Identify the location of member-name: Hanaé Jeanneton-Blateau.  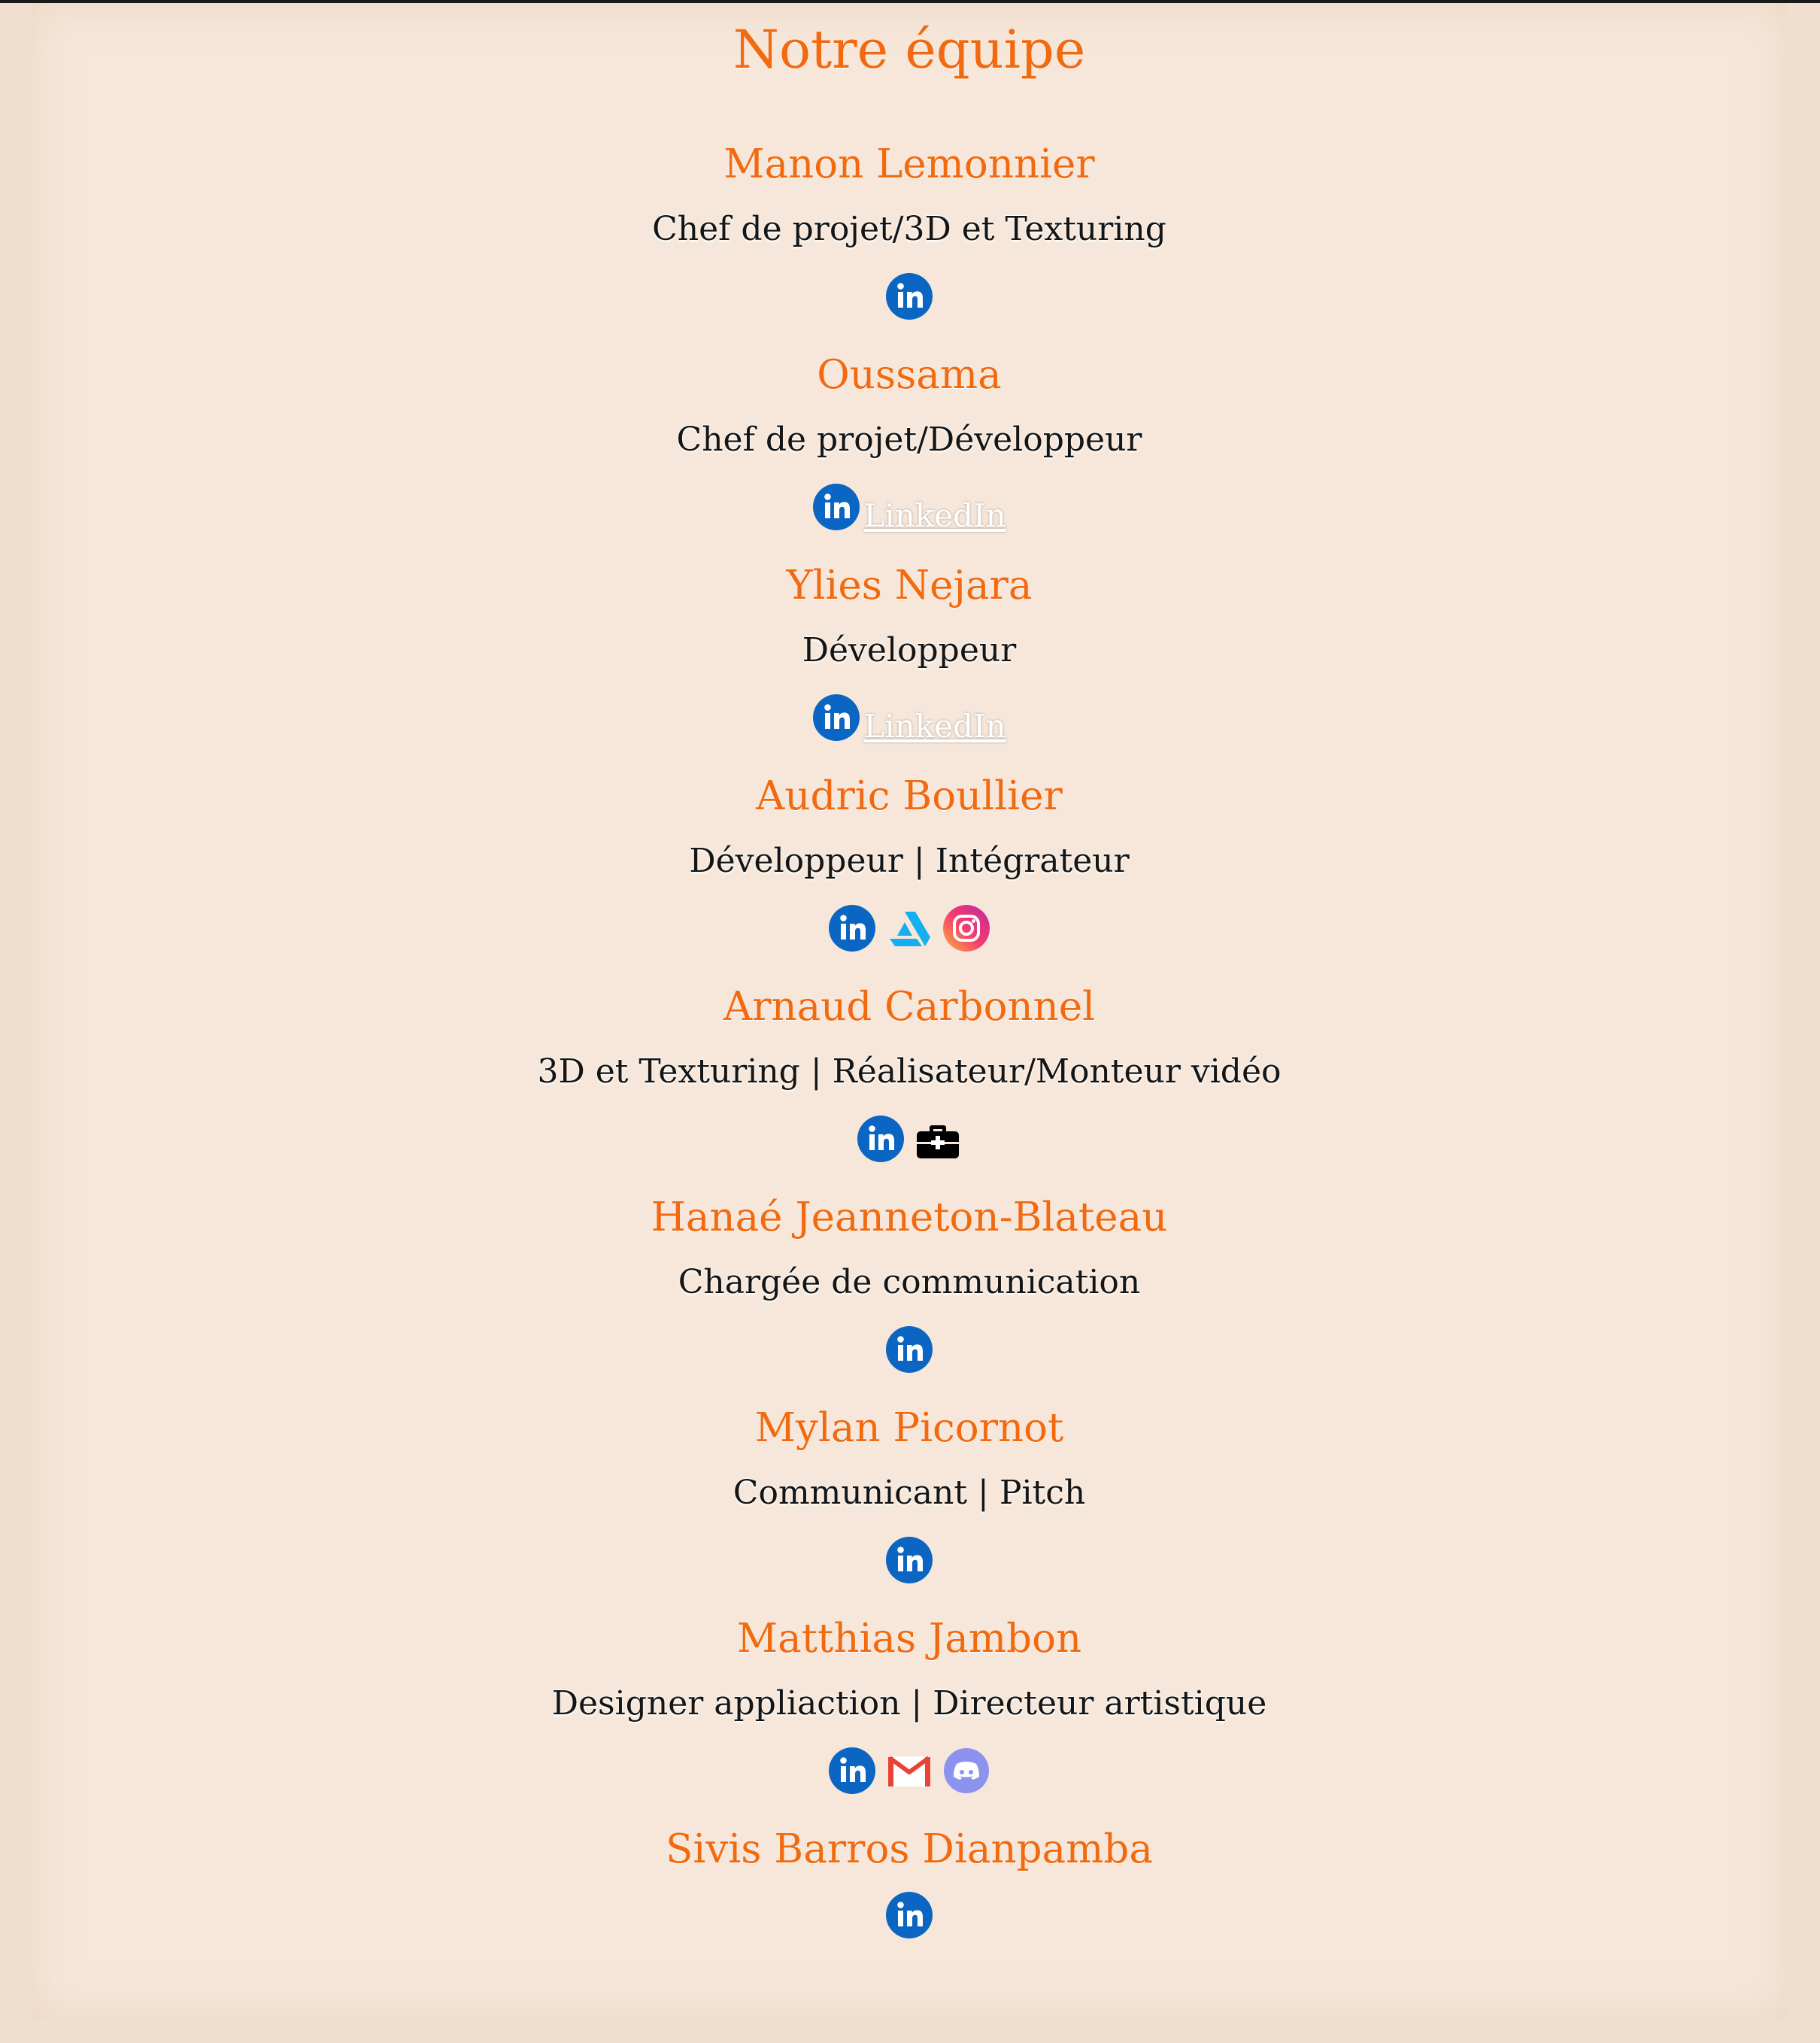
(909, 1217).